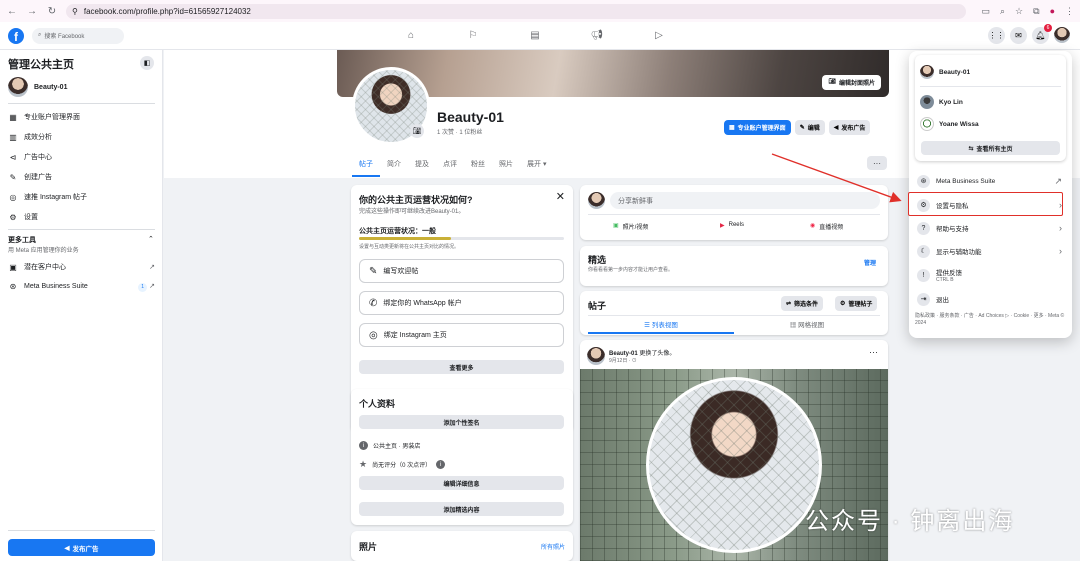  What do you see at coordinates (630, 226) in the screenshot?
I see `photo-video-button: ▣ 照片/视频` at bounding box center [630, 226].